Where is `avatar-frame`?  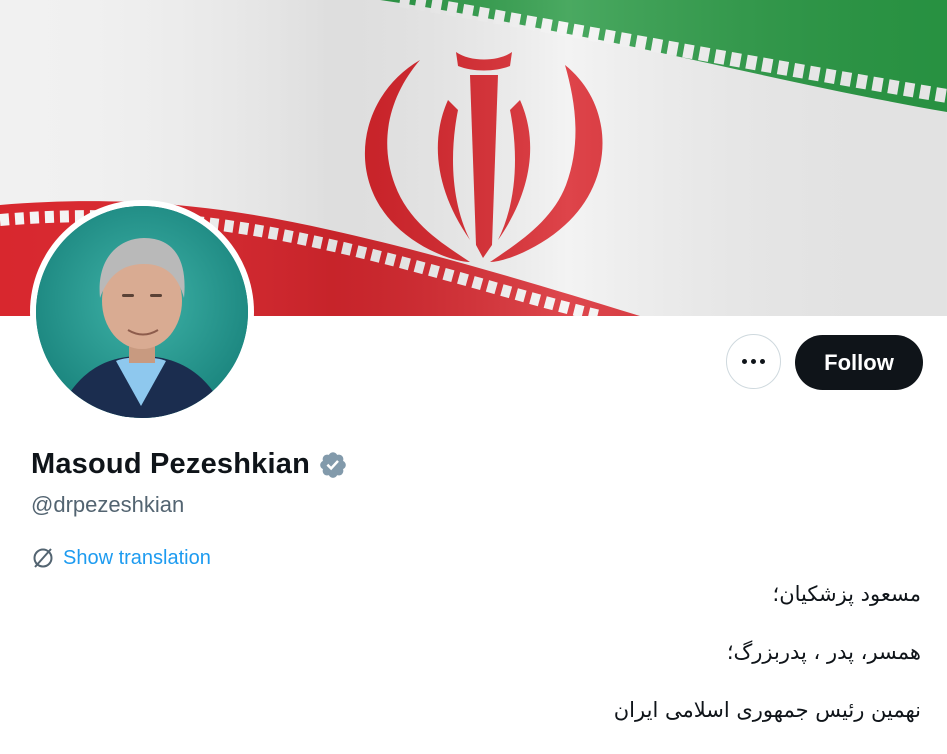 avatar-frame is located at coordinates (142, 312).